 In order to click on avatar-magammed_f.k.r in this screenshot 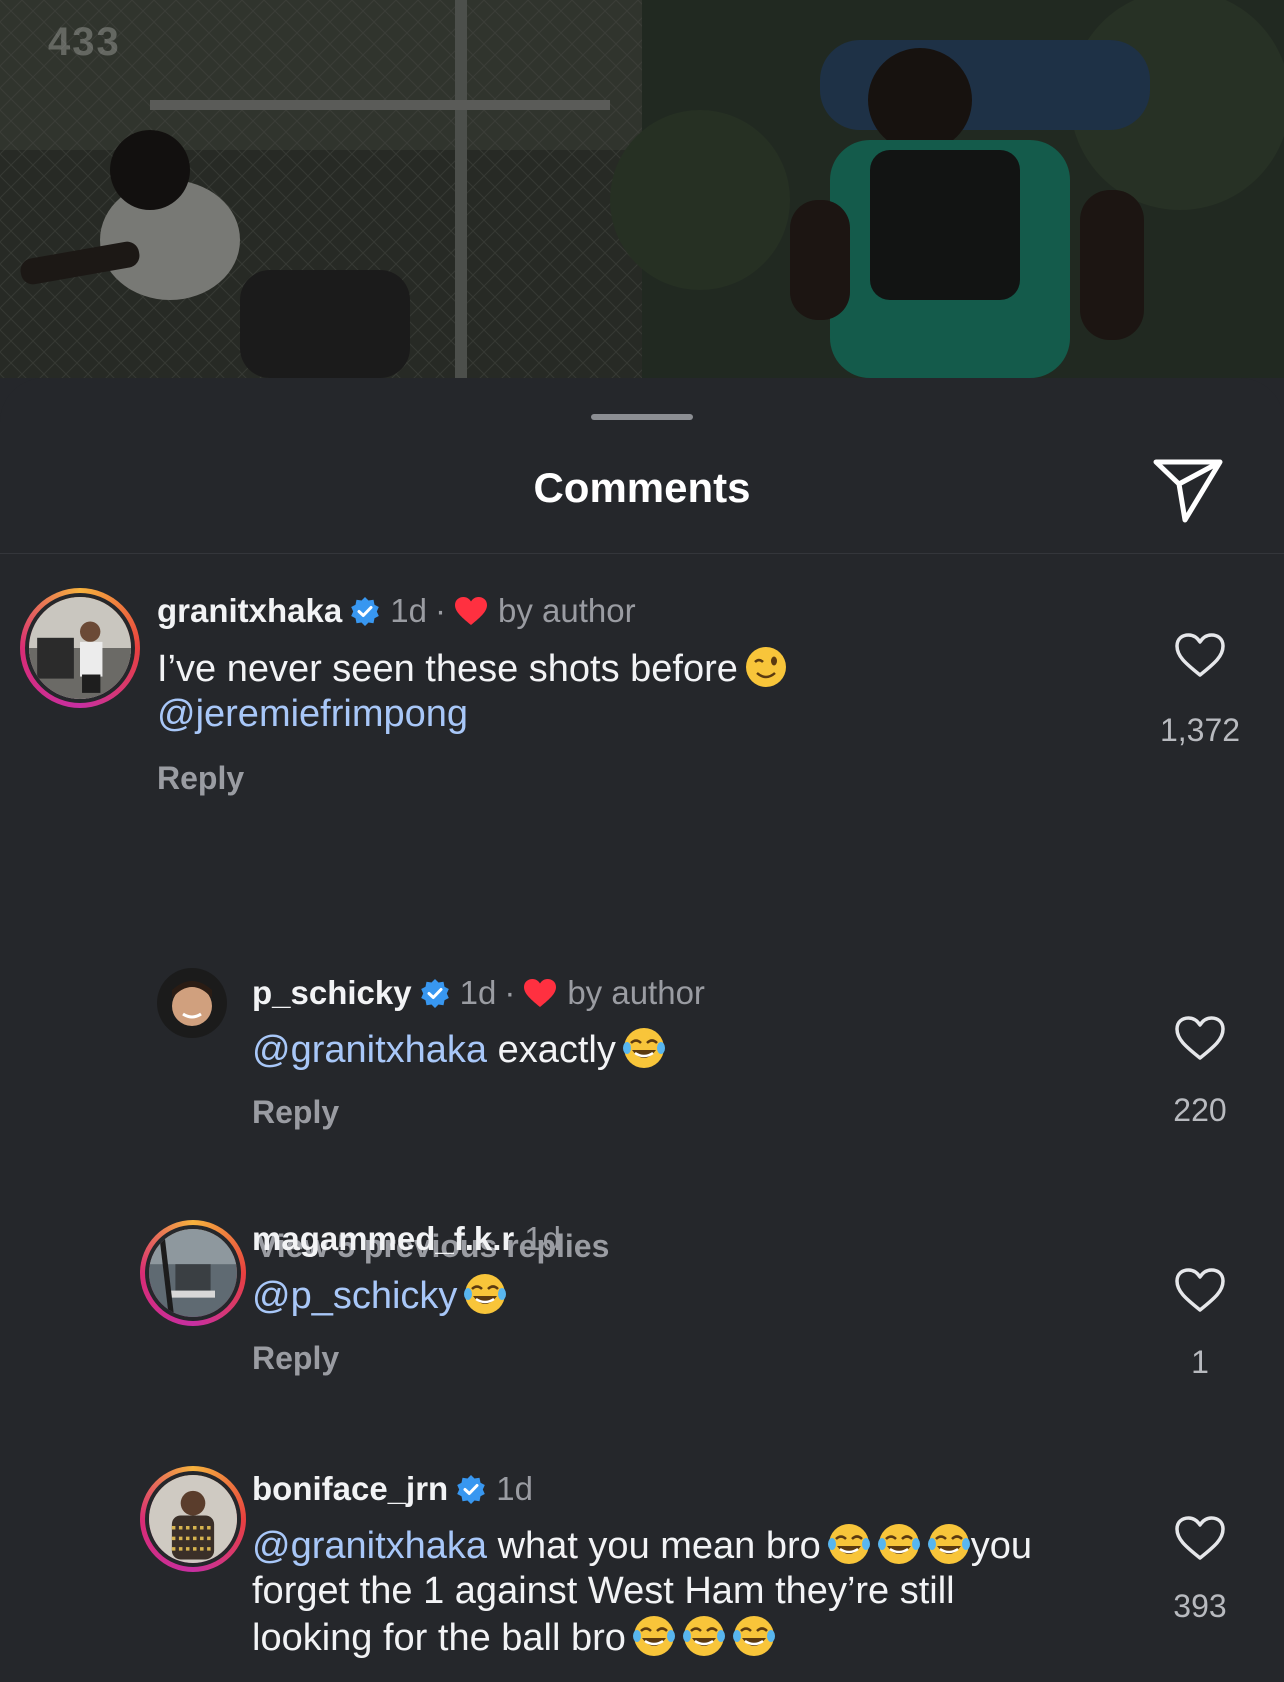, I will do `click(193, 1273)`.